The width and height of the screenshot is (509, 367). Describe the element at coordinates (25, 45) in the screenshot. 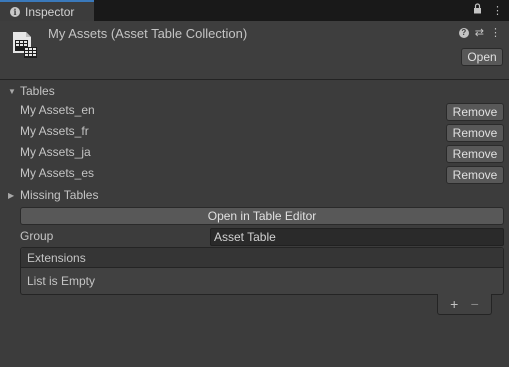

I see `table-collection-icon` at that location.